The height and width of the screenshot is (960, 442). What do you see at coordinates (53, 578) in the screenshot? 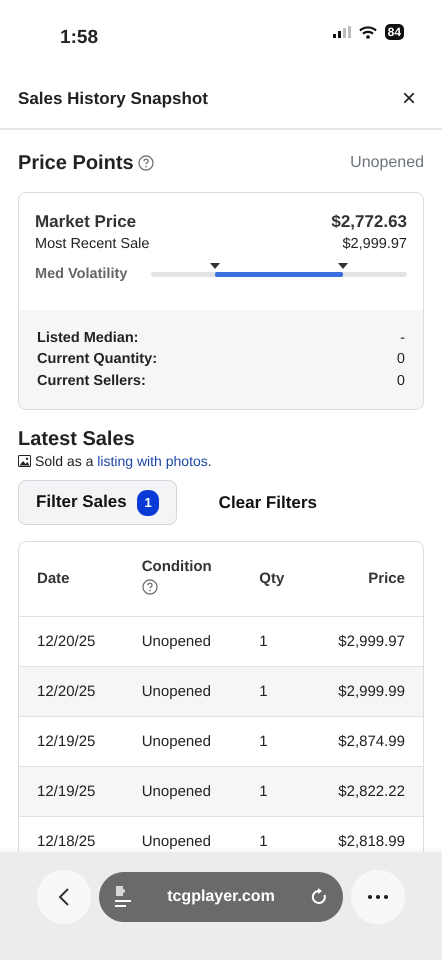
I see `column-header: Date` at bounding box center [53, 578].